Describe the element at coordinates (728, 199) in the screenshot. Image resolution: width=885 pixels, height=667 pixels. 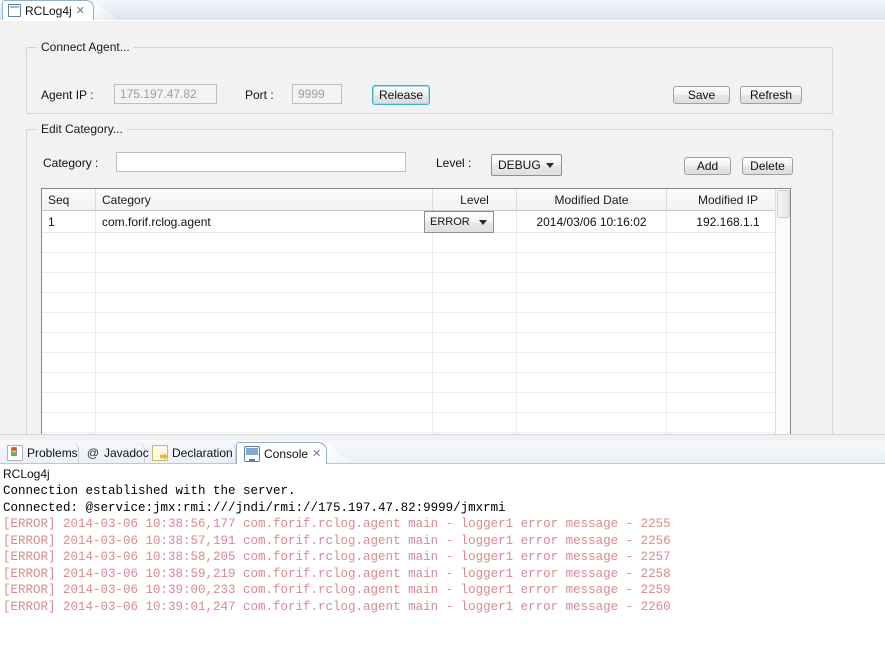
I see `column-header-modified-ip: Modified IP` at that location.